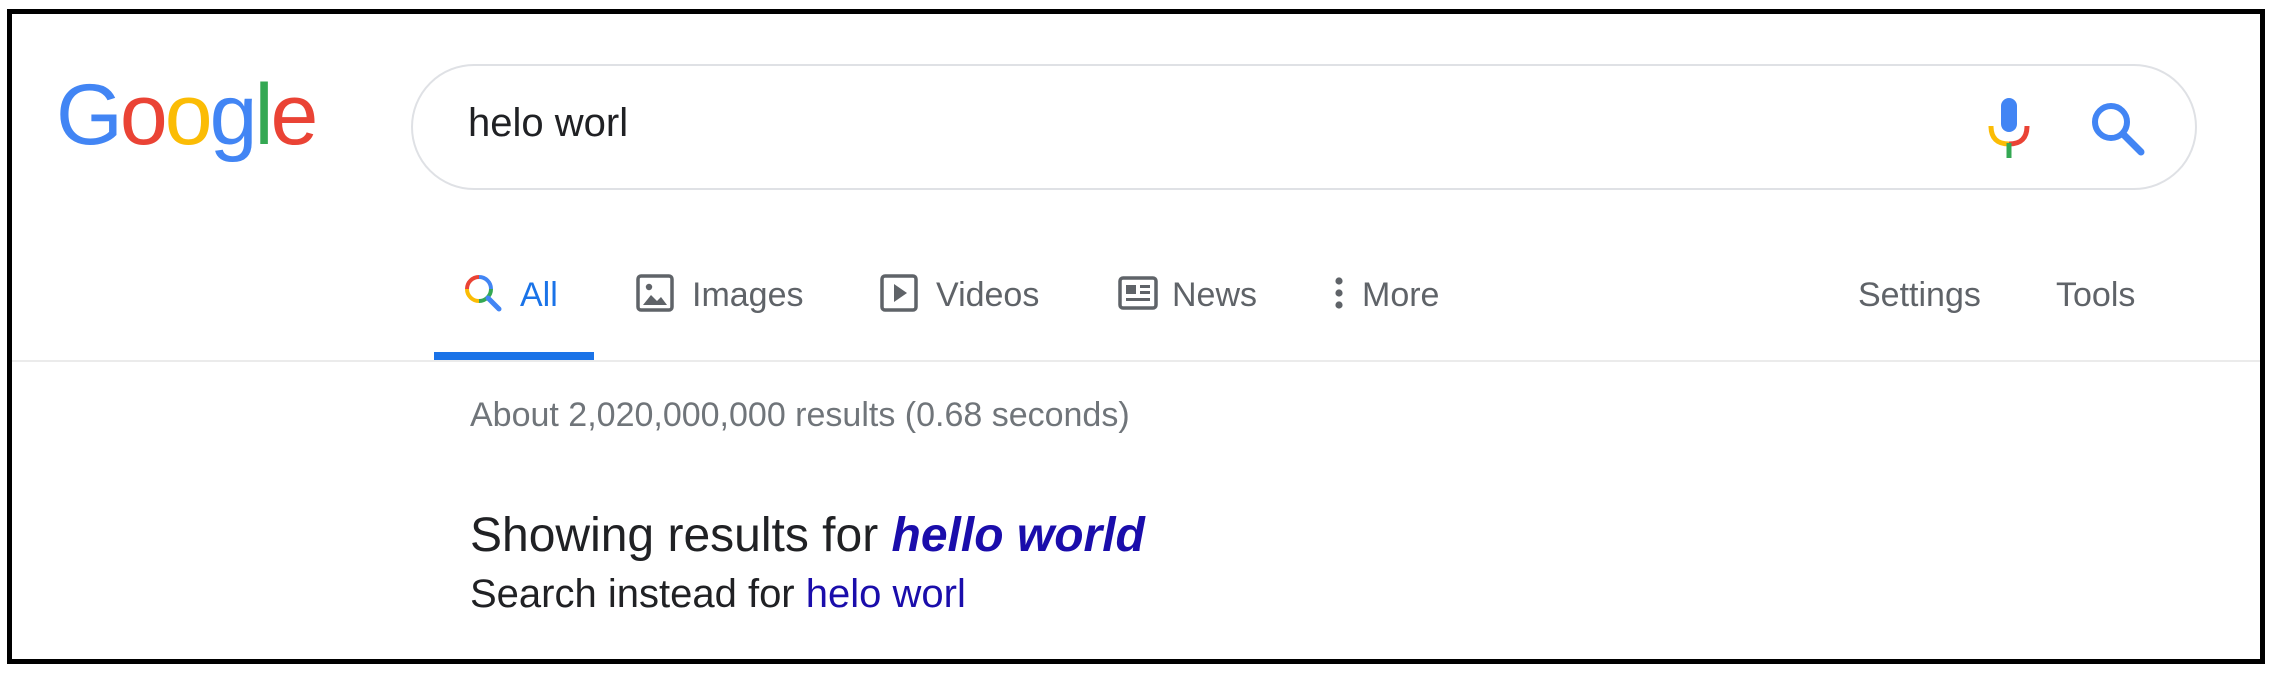  I want to click on tab-label: News, so click(1215, 295).